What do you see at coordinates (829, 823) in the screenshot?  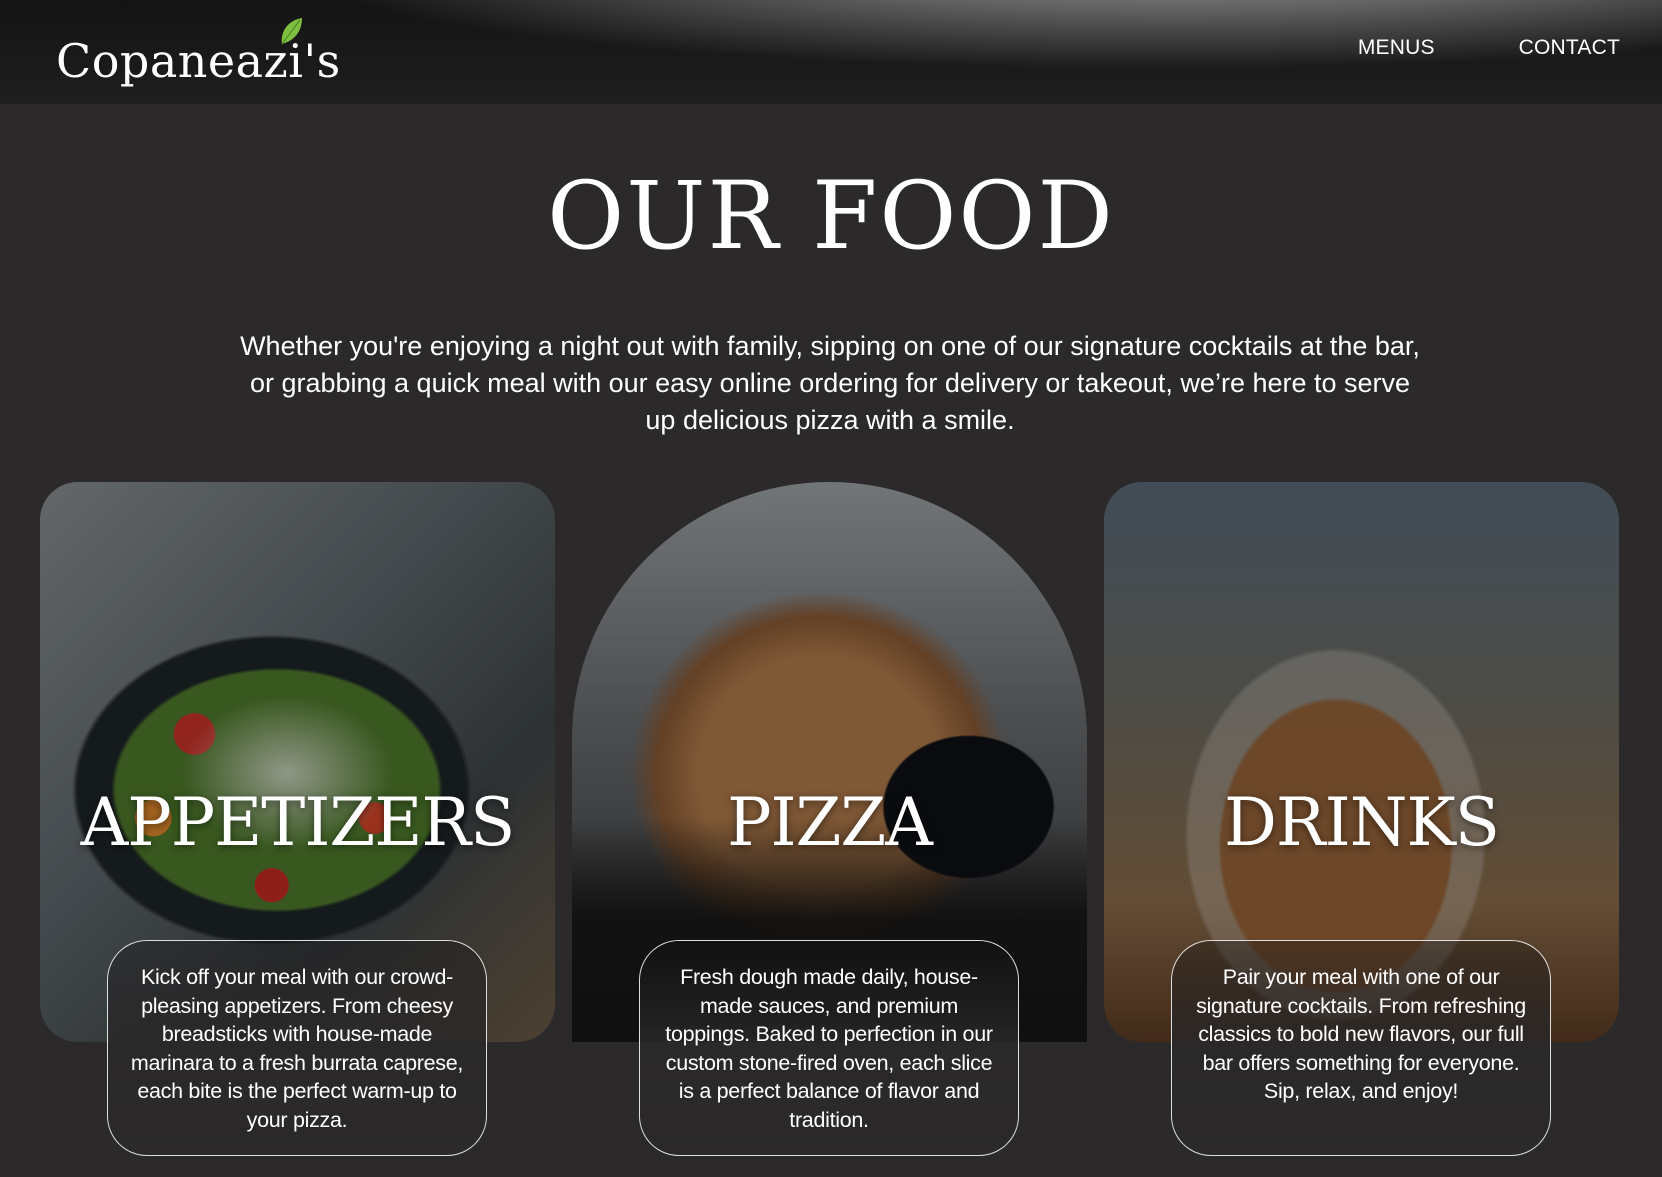 I see `card-heading-pizza: PIZZA` at bounding box center [829, 823].